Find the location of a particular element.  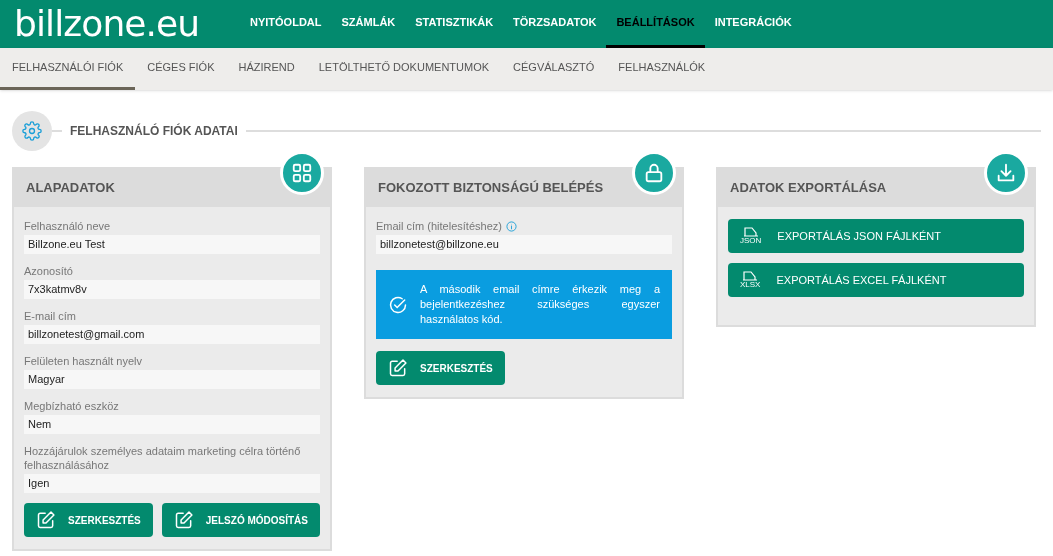

subnav-tab: CÉGES FIÓK is located at coordinates (181, 69).